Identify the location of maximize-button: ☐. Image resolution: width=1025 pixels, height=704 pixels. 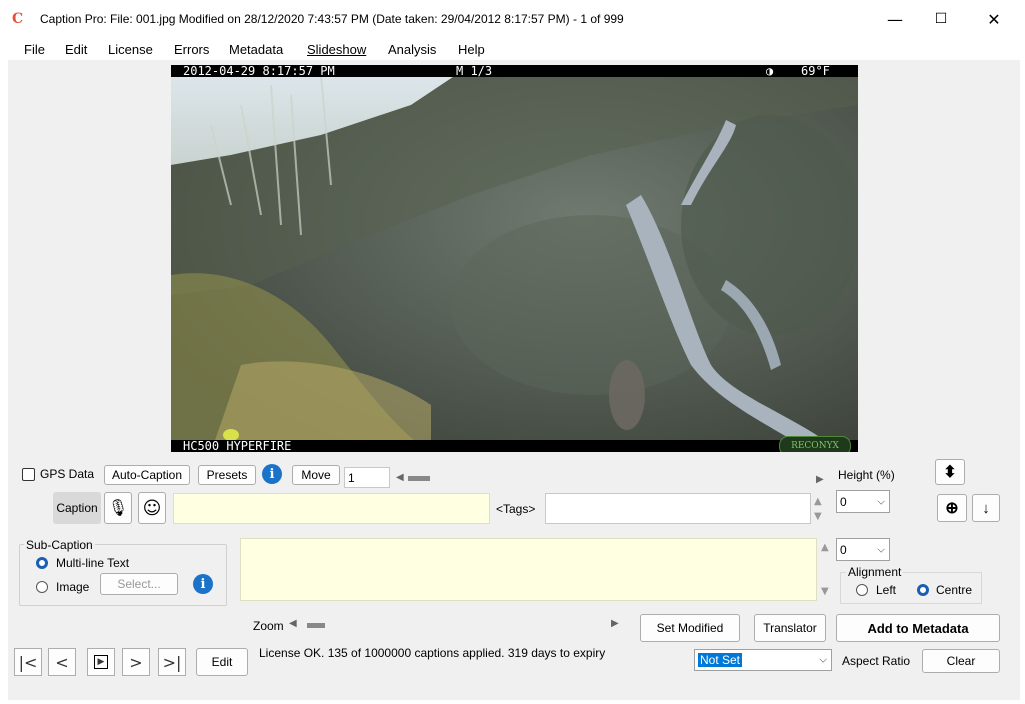
(941, 19).